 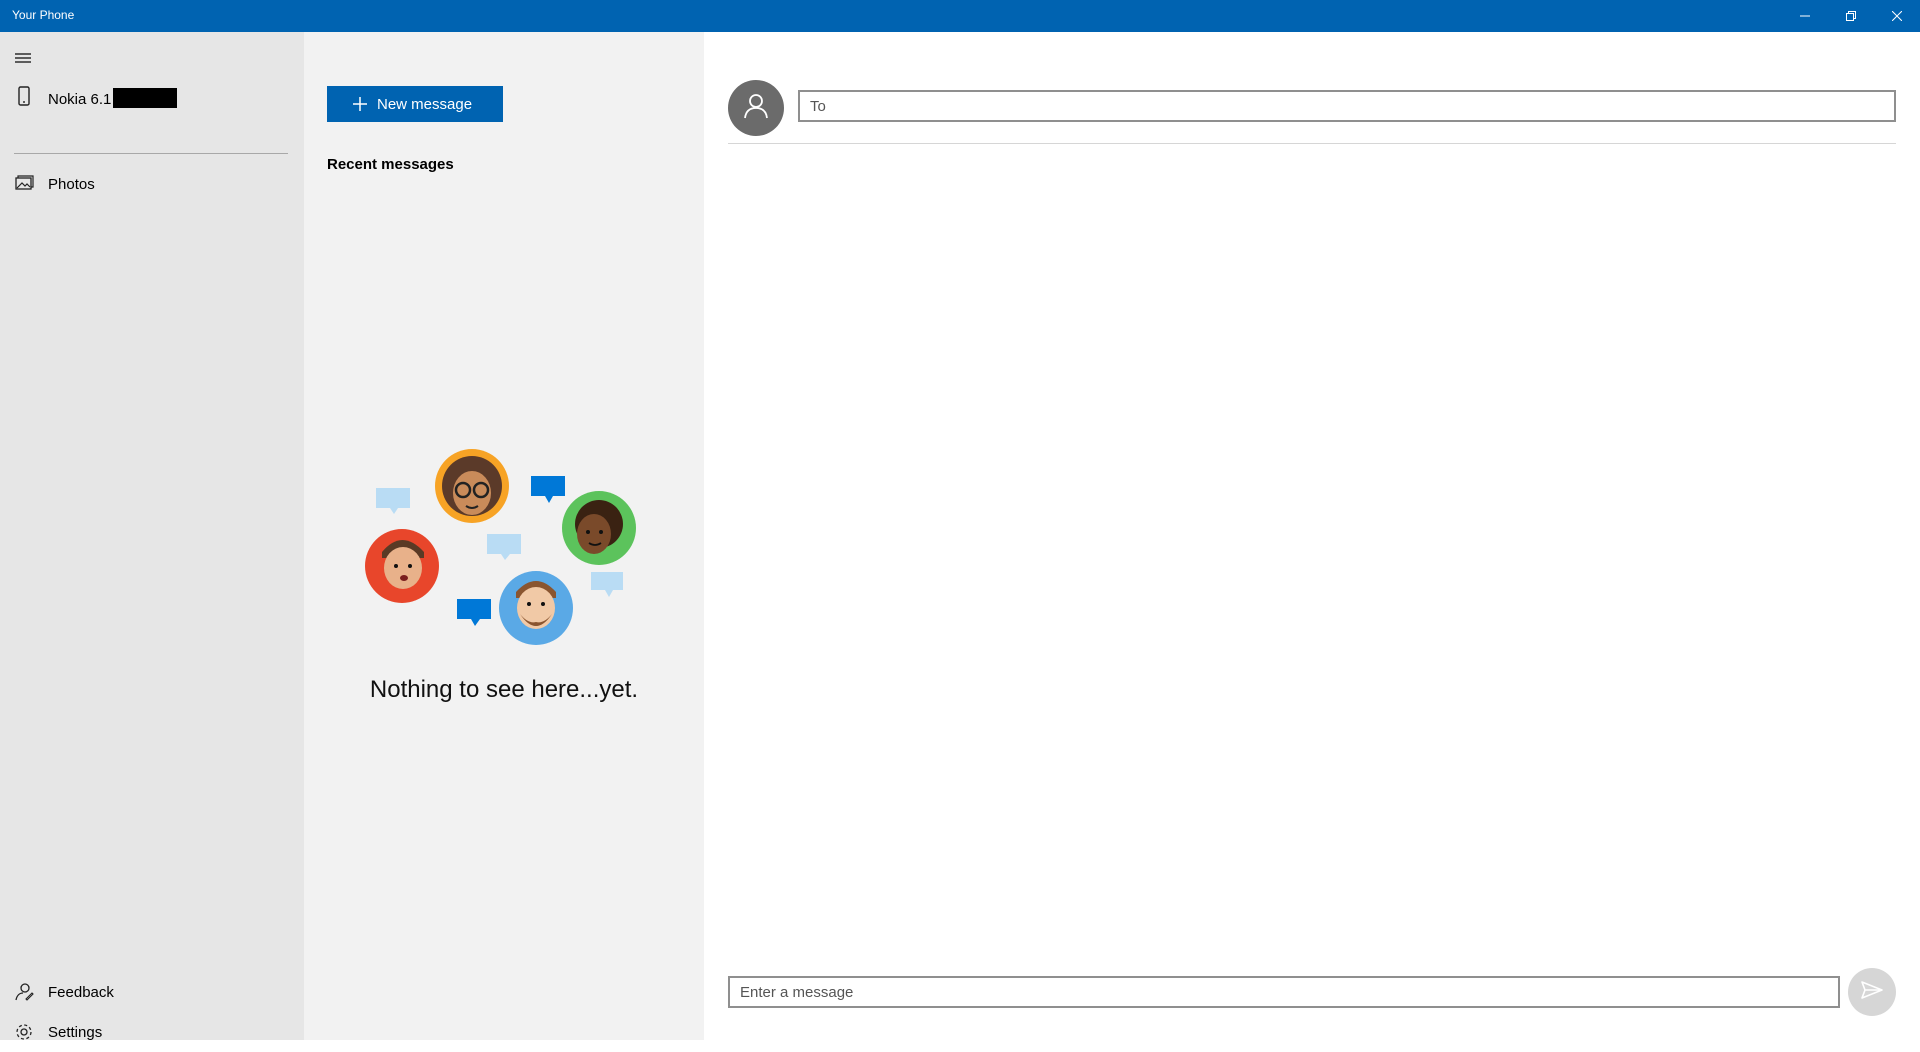 I want to click on plus-icon, so click(x=360, y=104).